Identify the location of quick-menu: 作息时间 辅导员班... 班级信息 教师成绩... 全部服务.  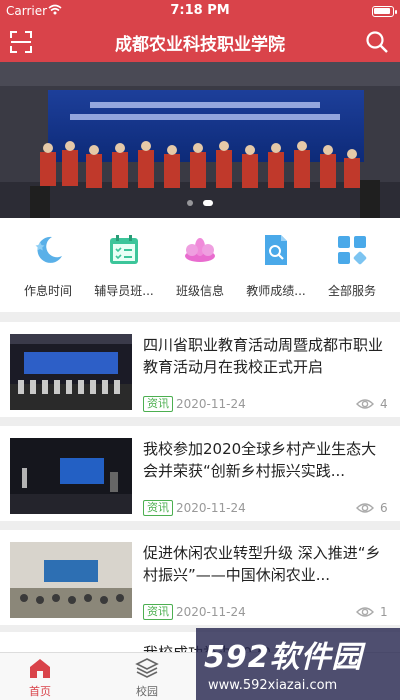
(200, 265).